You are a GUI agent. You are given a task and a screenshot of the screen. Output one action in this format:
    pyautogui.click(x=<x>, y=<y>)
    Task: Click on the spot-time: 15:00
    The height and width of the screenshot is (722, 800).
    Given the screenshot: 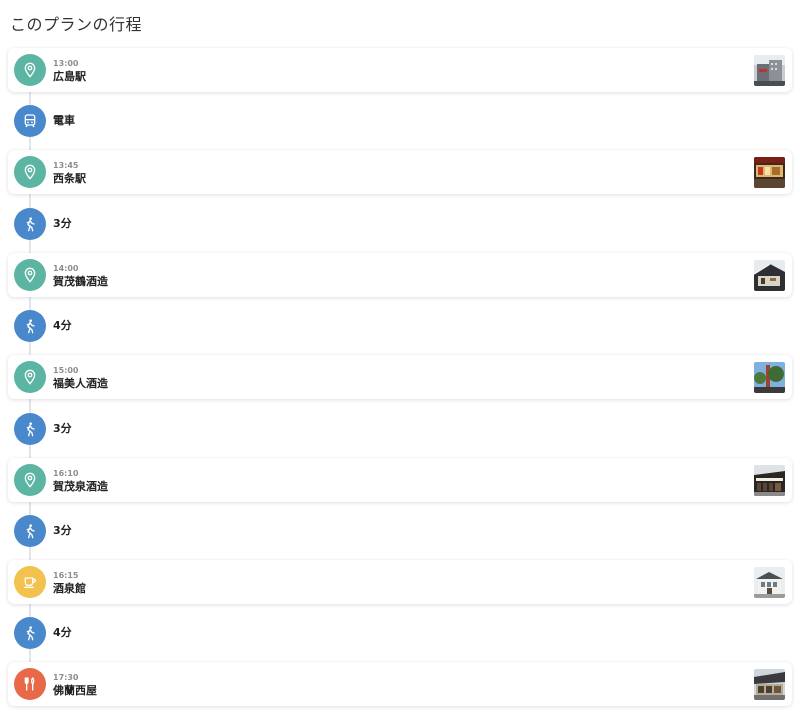 What is the action you would take?
    pyautogui.click(x=66, y=370)
    